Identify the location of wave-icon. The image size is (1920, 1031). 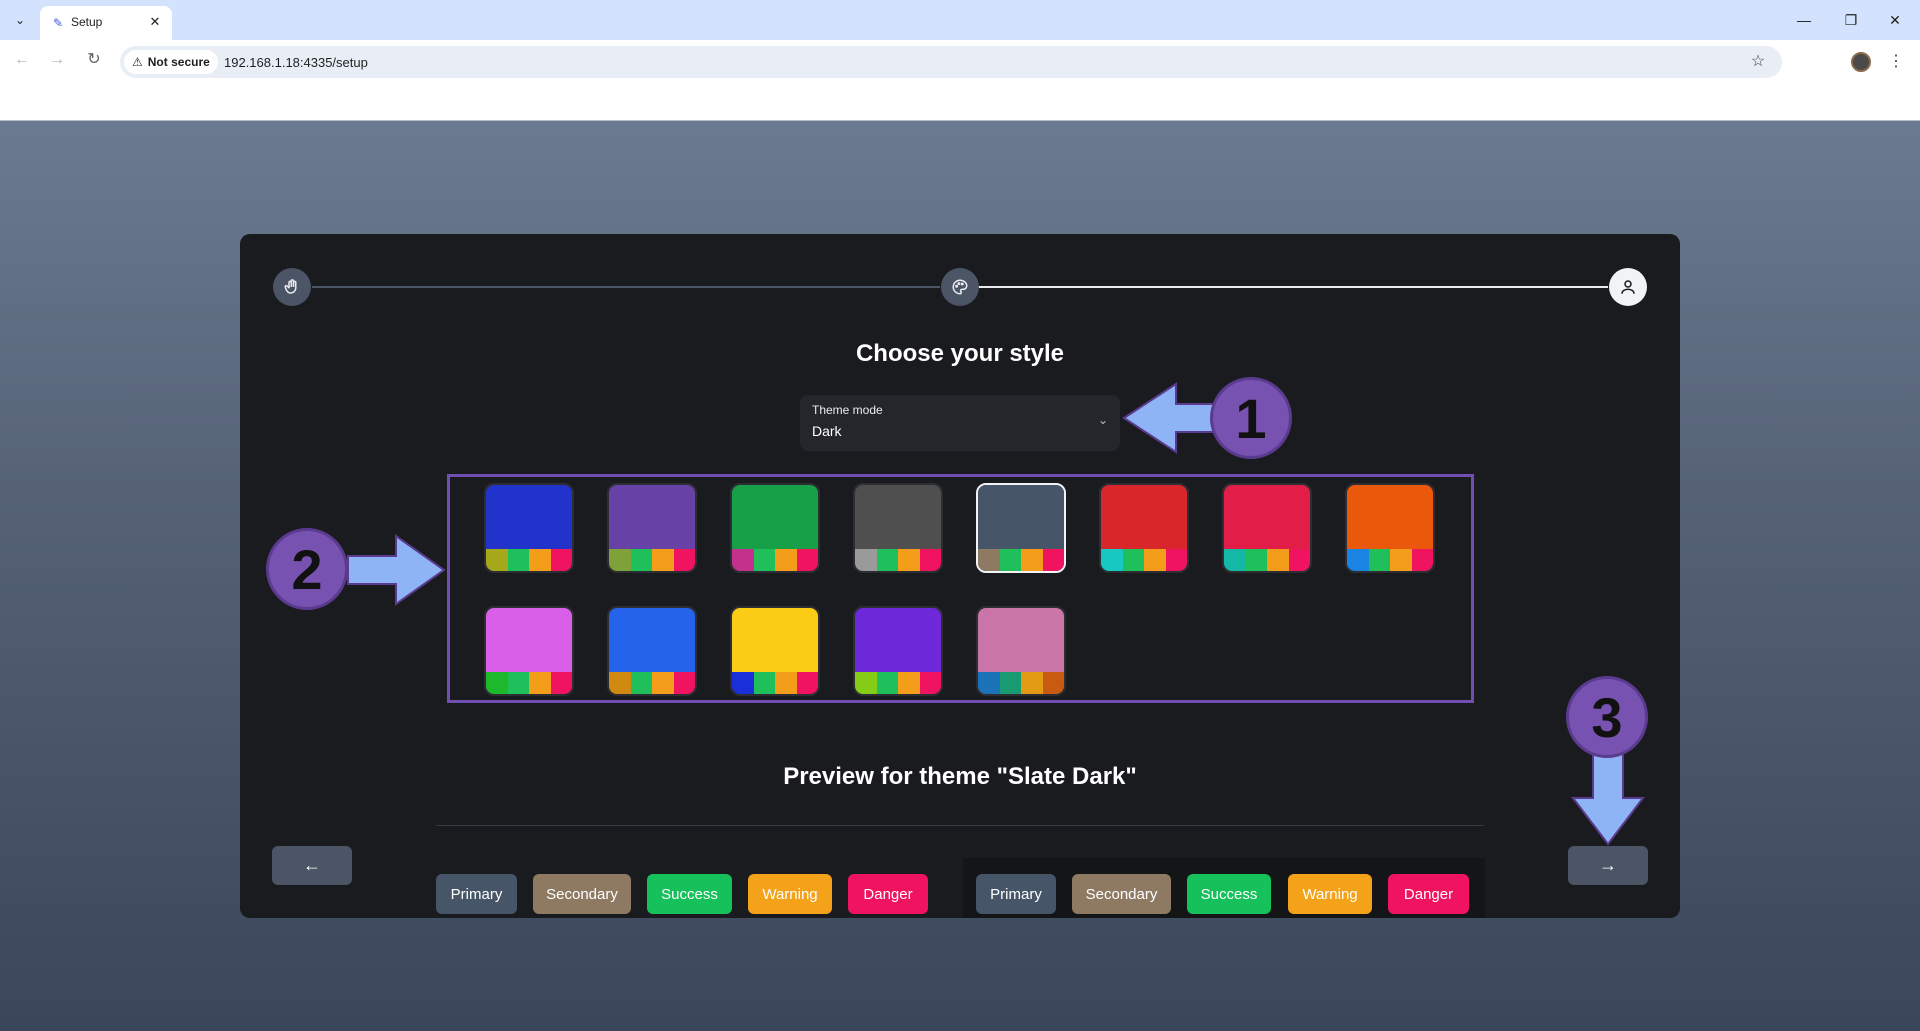
(290, 286).